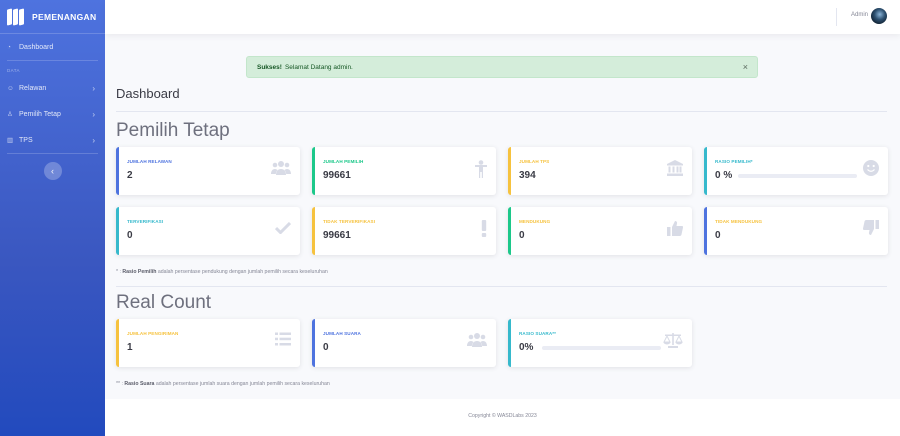 The width and height of the screenshot is (900, 436). What do you see at coordinates (10, 88) in the screenshot?
I see `users-icon: ☺` at bounding box center [10, 88].